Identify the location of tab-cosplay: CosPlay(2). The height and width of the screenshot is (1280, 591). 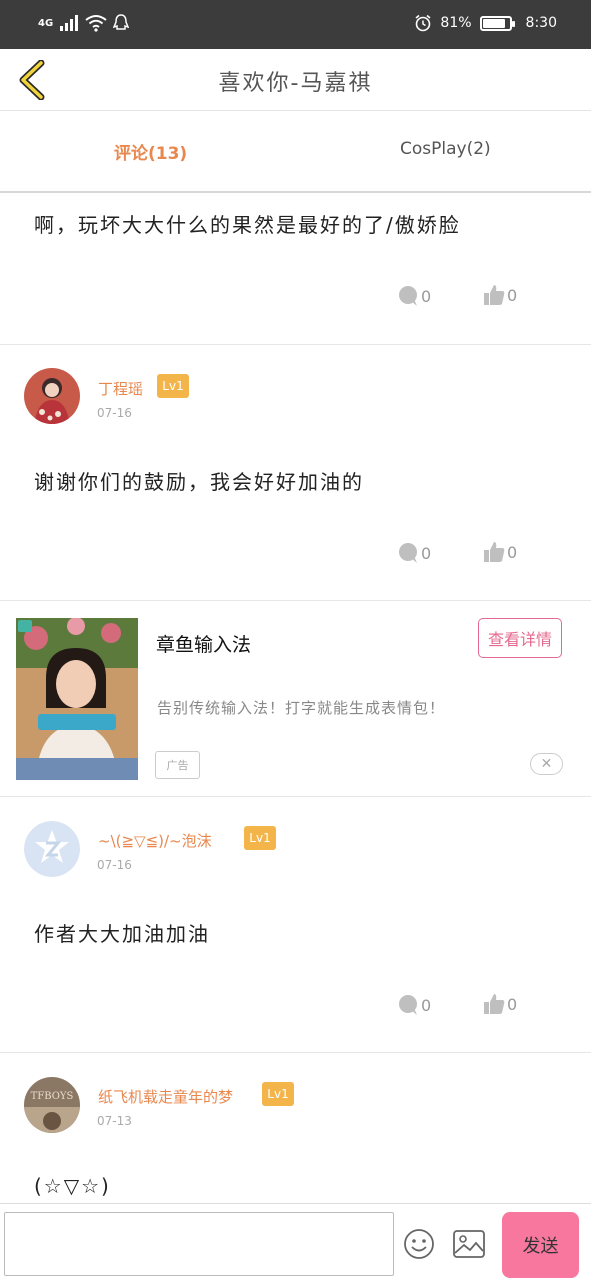
(445, 149).